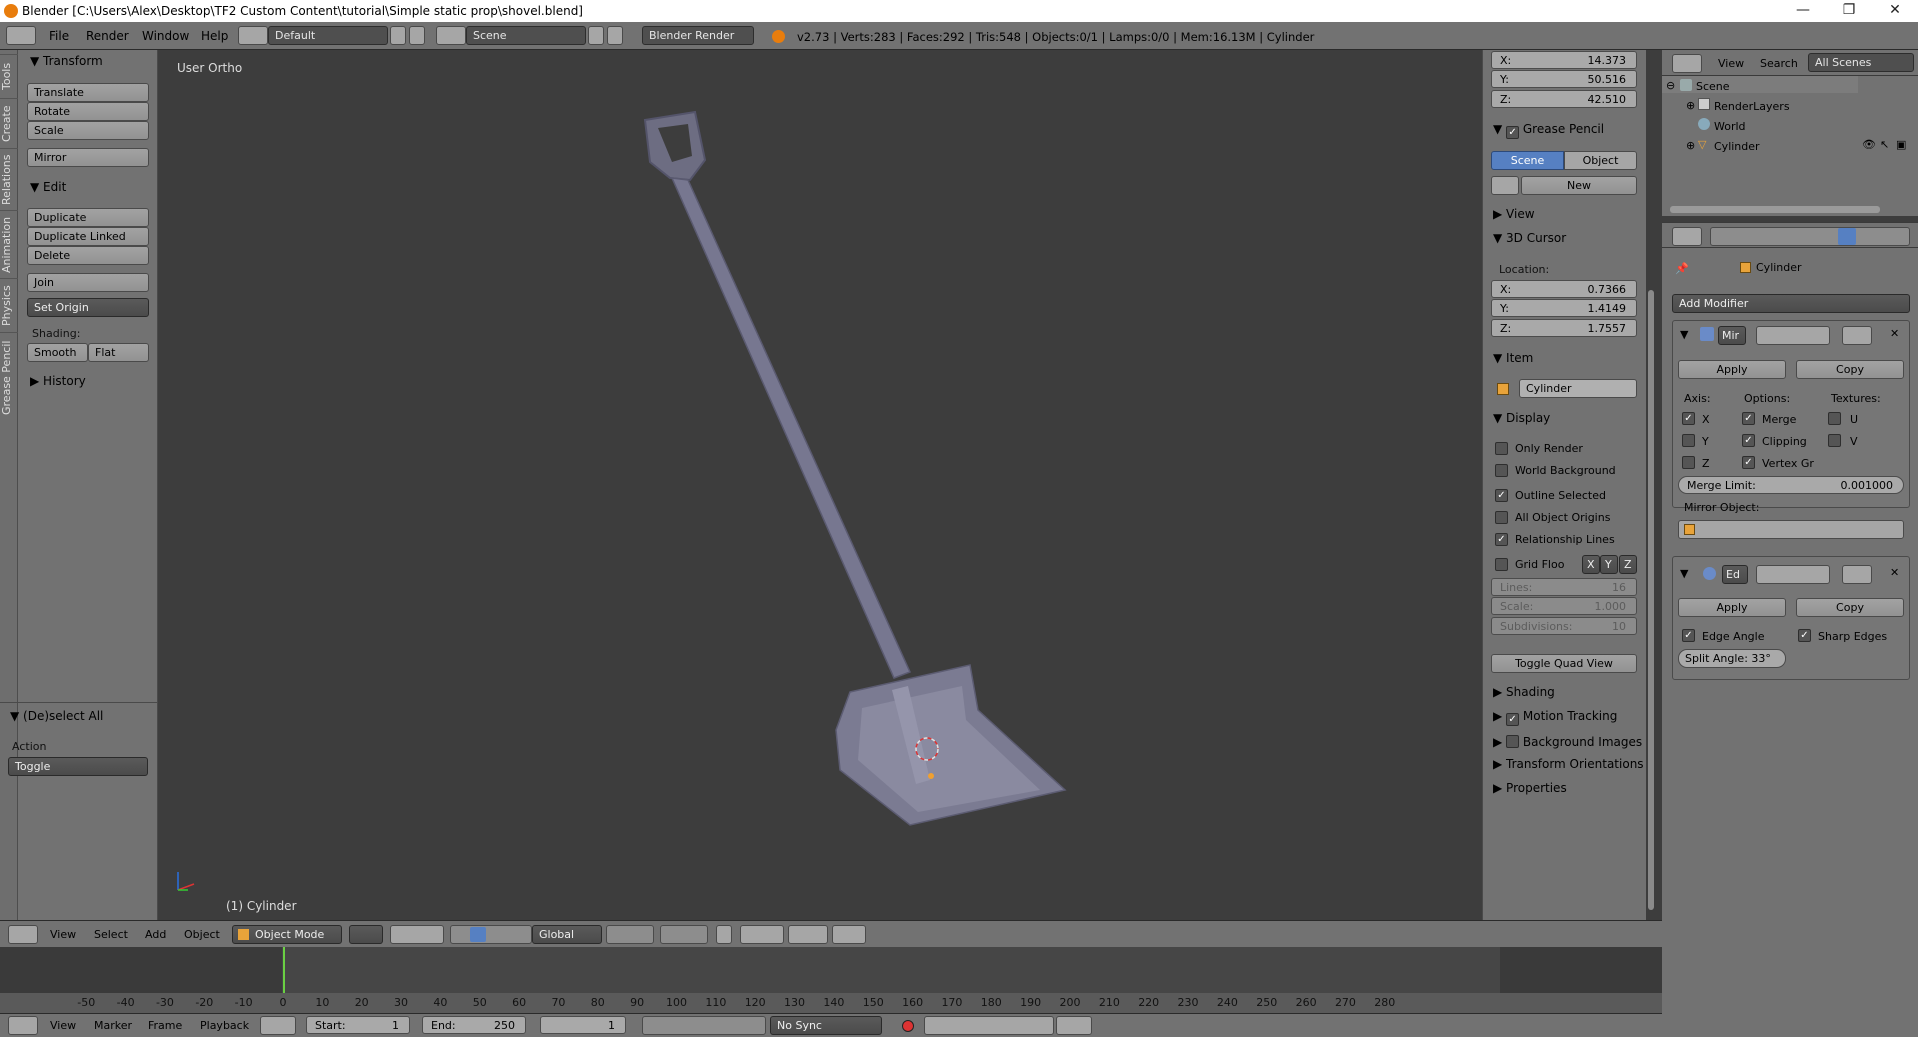 This screenshot has height=1037, width=1918. What do you see at coordinates (1732, 658) in the screenshot?
I see `split-angle-field: Split Angle: 33°` at bounding box center [1732, 658].